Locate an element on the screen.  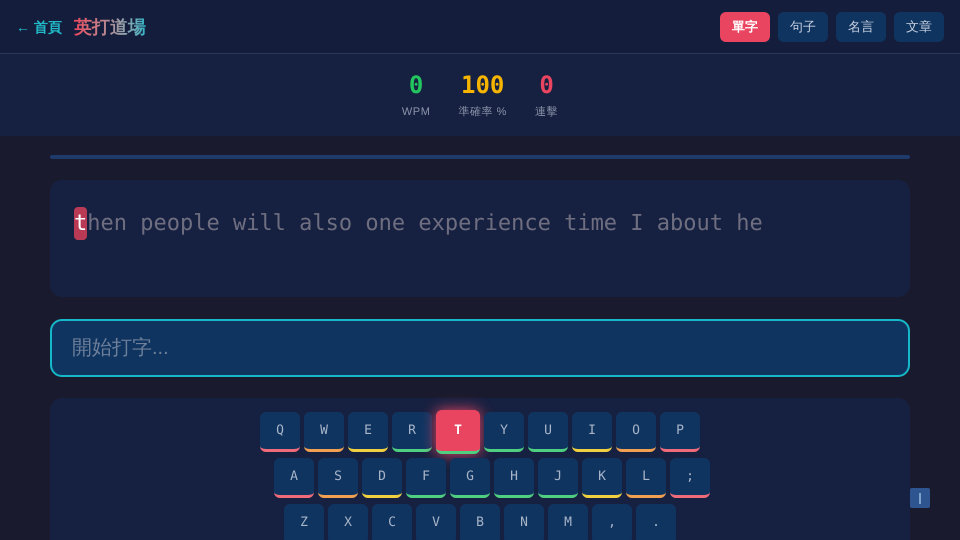
stat-label: 連擊 is located at coordinates (546, 112).